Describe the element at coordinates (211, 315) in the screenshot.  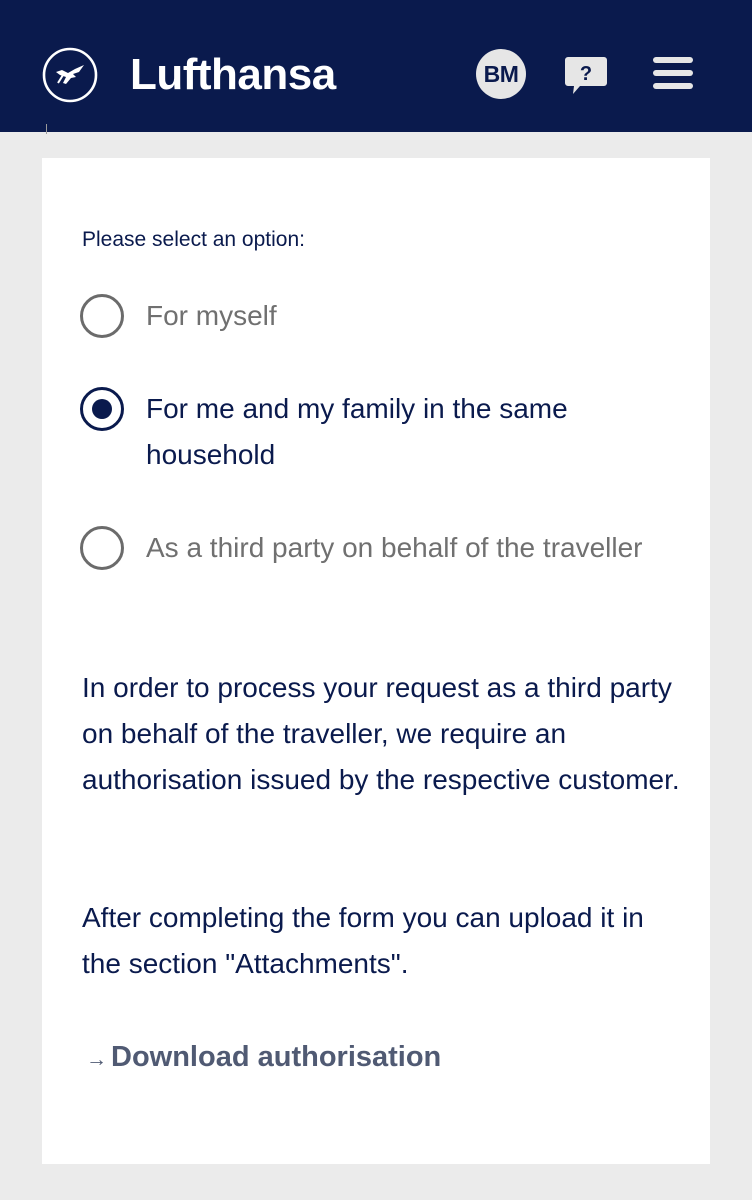
I see `option-label: For myself` at that location.